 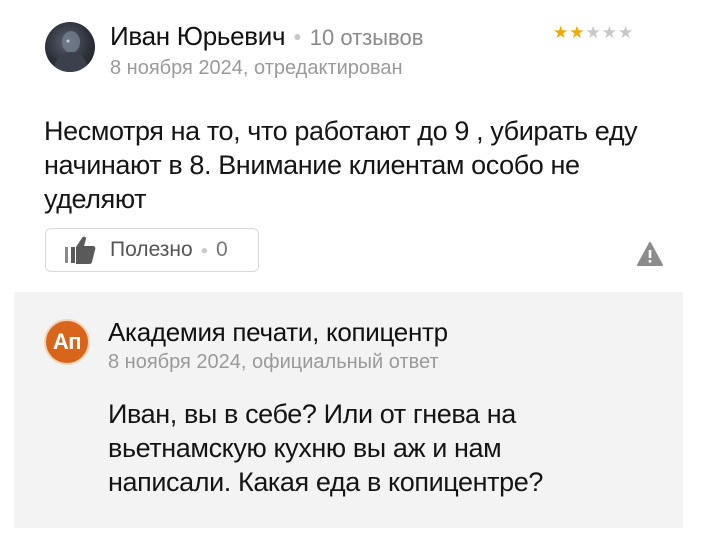 I want to click on reply-meta: 8 ноября 2024, официальный ответ, so click(x=273, y=362).